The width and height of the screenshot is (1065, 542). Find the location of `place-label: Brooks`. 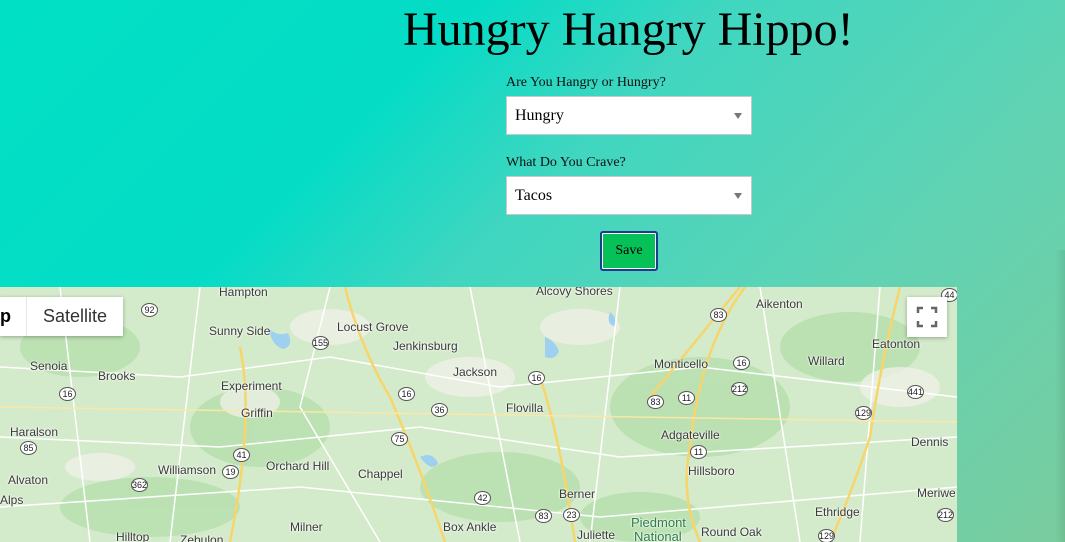

place-label: Brooks is located at coordinates (117, 376).